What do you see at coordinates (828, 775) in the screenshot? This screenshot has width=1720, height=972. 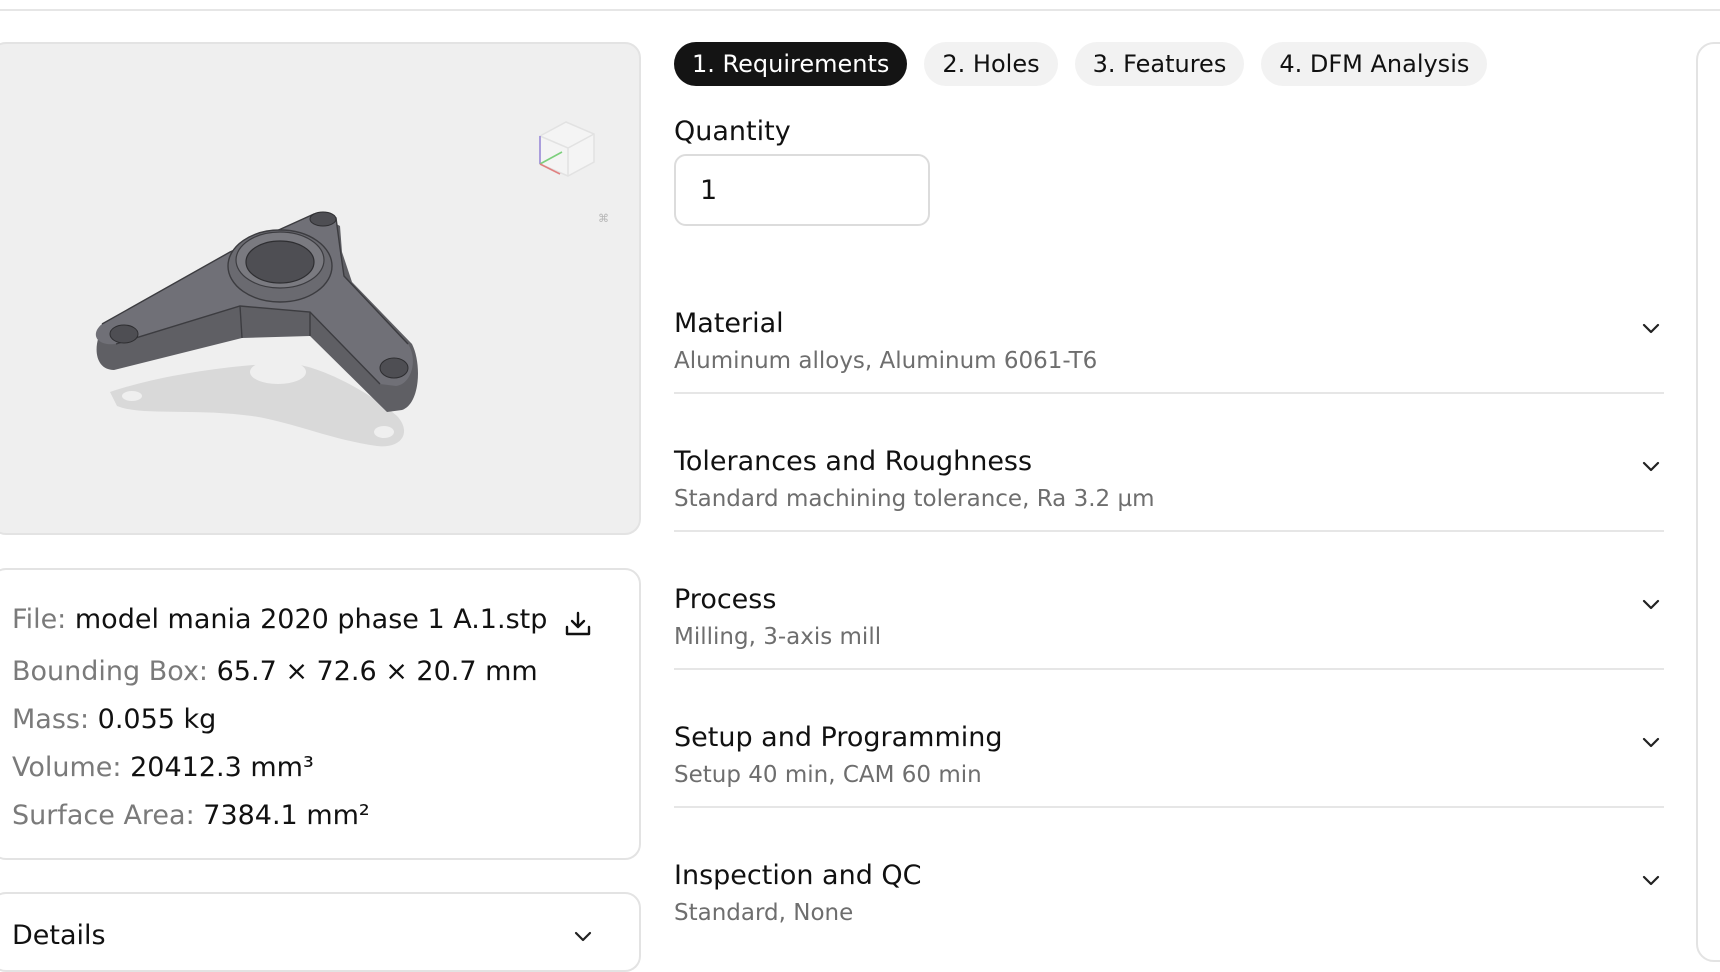 I see `section-summary: Setup 40 min, CAM 60 min` at bounding box center [828, 775].